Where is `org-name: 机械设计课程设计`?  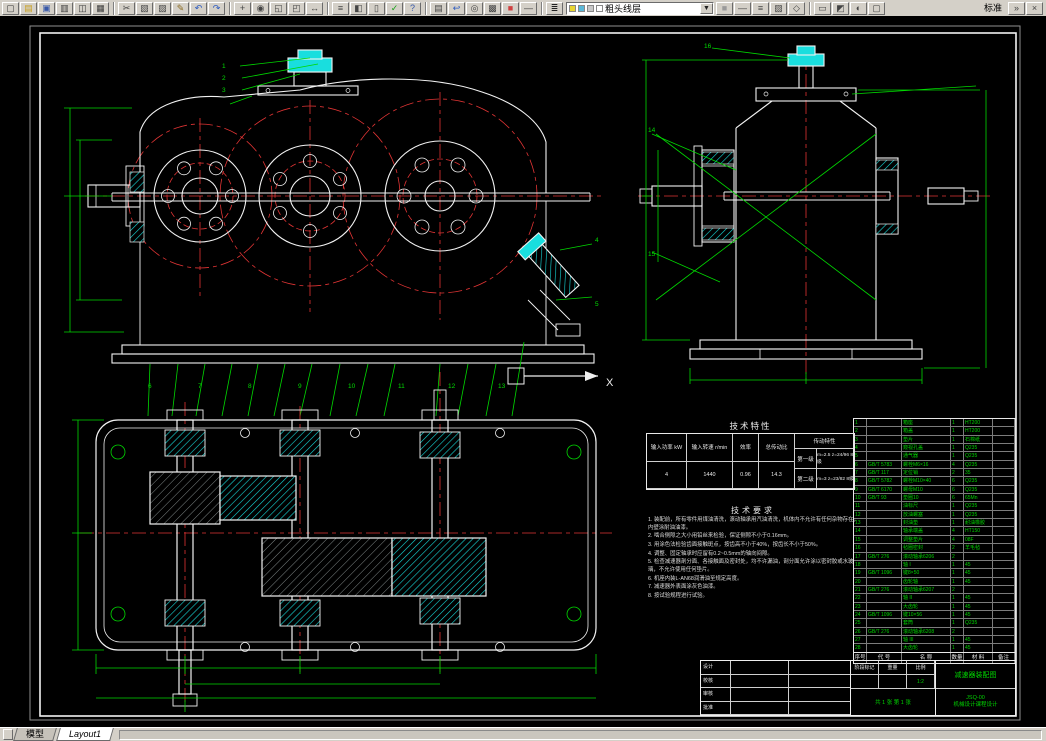
org-name: 机械设计课程设计 is located at coordinates (975, 705).